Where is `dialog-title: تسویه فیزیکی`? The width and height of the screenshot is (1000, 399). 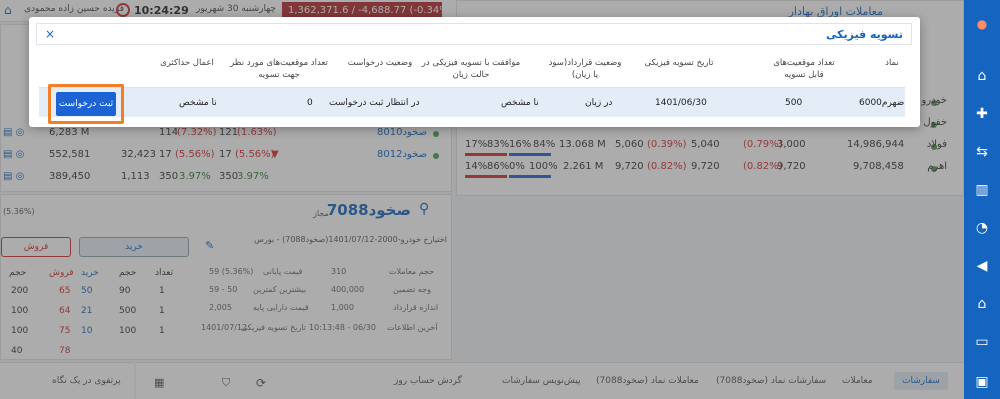 dialog-title: تسویه فیزیکی is located at coordinates (864, 34).